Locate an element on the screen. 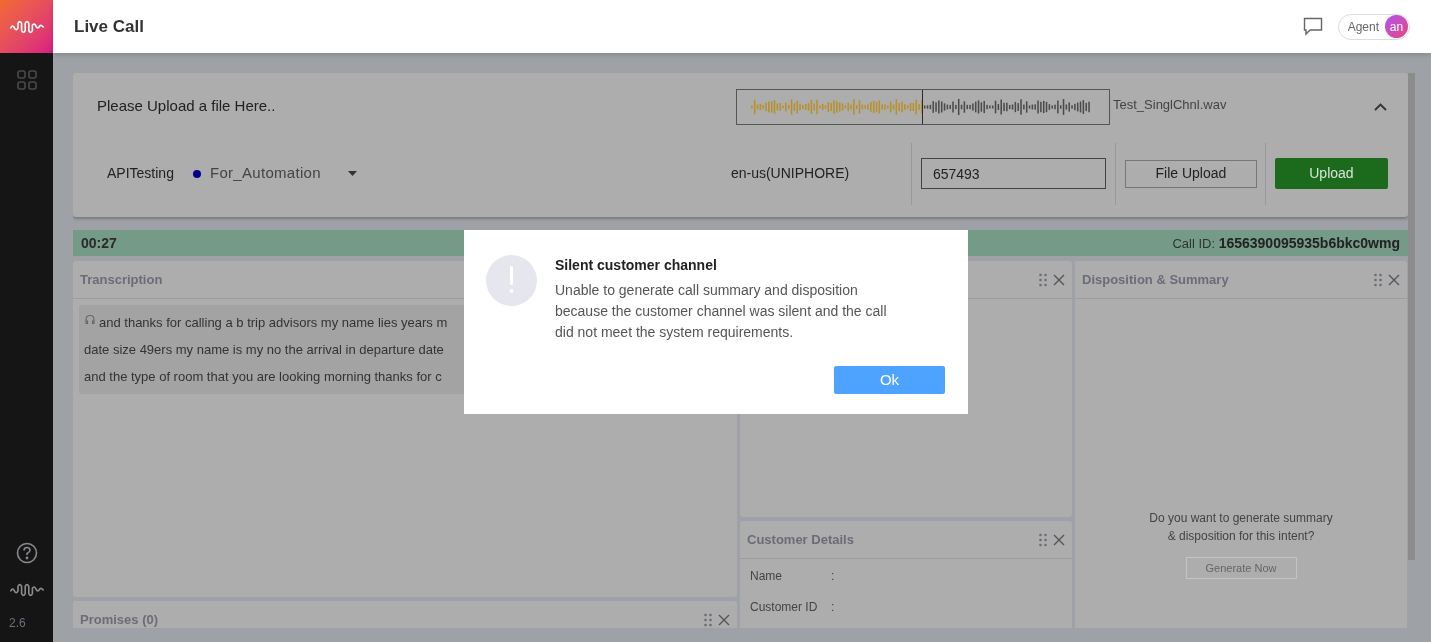 The image size is (1431, 642). dialog-title: Silent customer channel is located at coordinates (636, 265).